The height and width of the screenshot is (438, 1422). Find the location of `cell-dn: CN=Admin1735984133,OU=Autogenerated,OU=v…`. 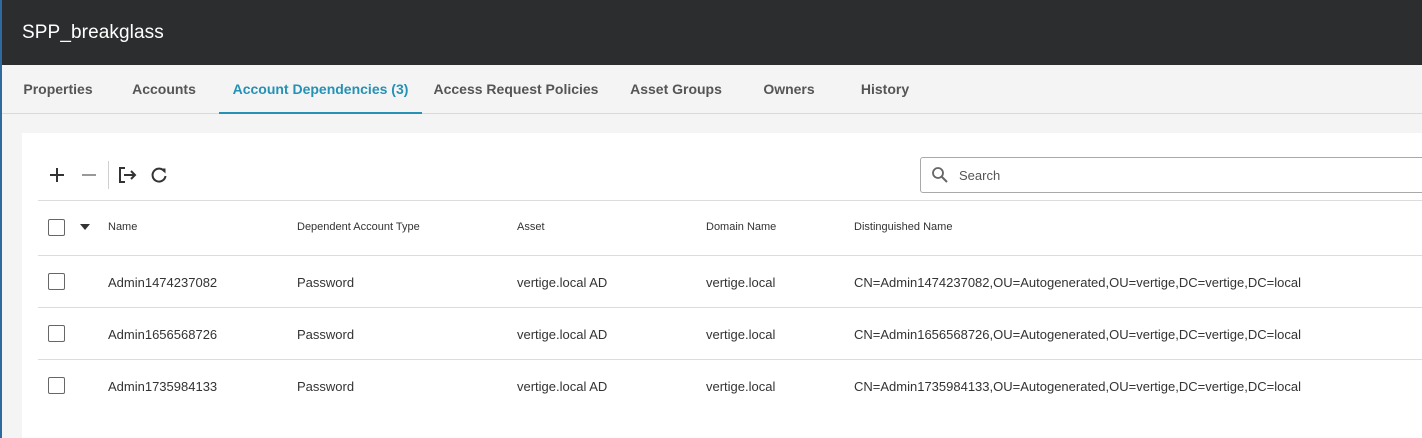

cell-dn: CN=Admin1735984133,OU=Autogenerated,OU=v… is located at coordinates (1077, 386).